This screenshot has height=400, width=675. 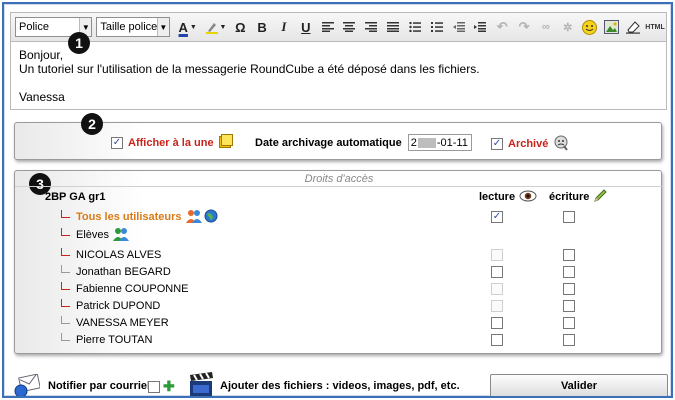 I want to click on access-row-name: Tous les utilisateurs, so click(x=129, y=217).